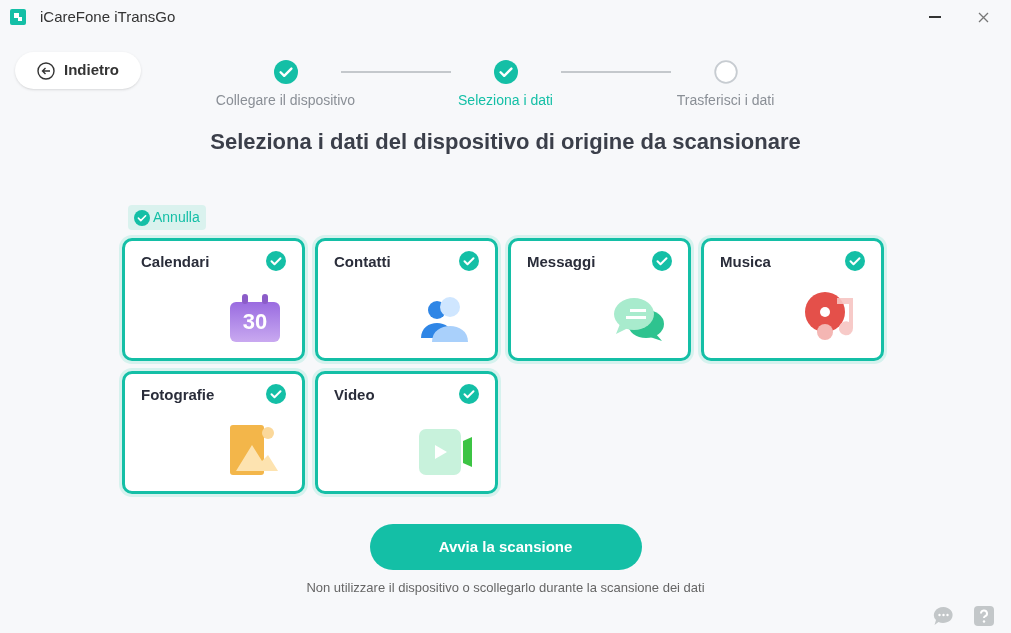  I want to click on category-label: Messaggi, so click(561, 262).